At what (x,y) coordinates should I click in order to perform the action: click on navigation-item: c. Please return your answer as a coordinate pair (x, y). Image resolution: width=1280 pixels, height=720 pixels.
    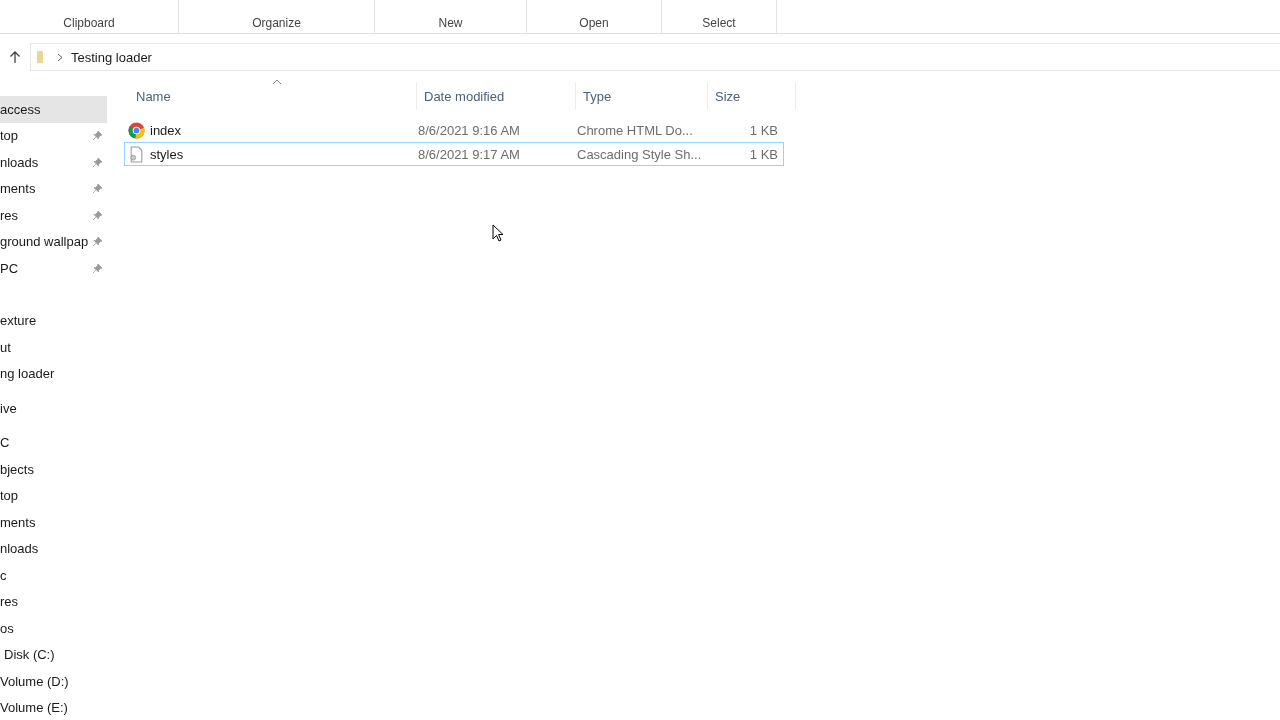
    Looking at the image, I should click on (53, 575).